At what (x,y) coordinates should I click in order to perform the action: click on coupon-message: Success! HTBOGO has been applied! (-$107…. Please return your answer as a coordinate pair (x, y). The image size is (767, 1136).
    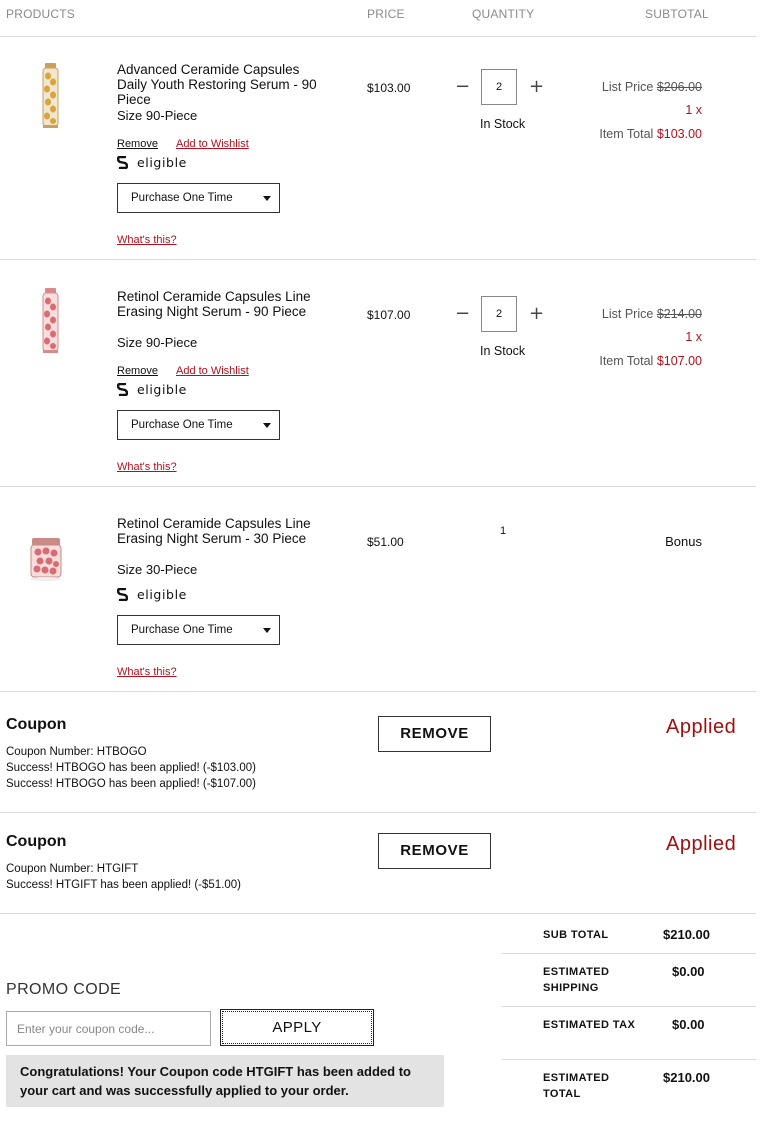
    Looking at the image, I should click on (131, 784).